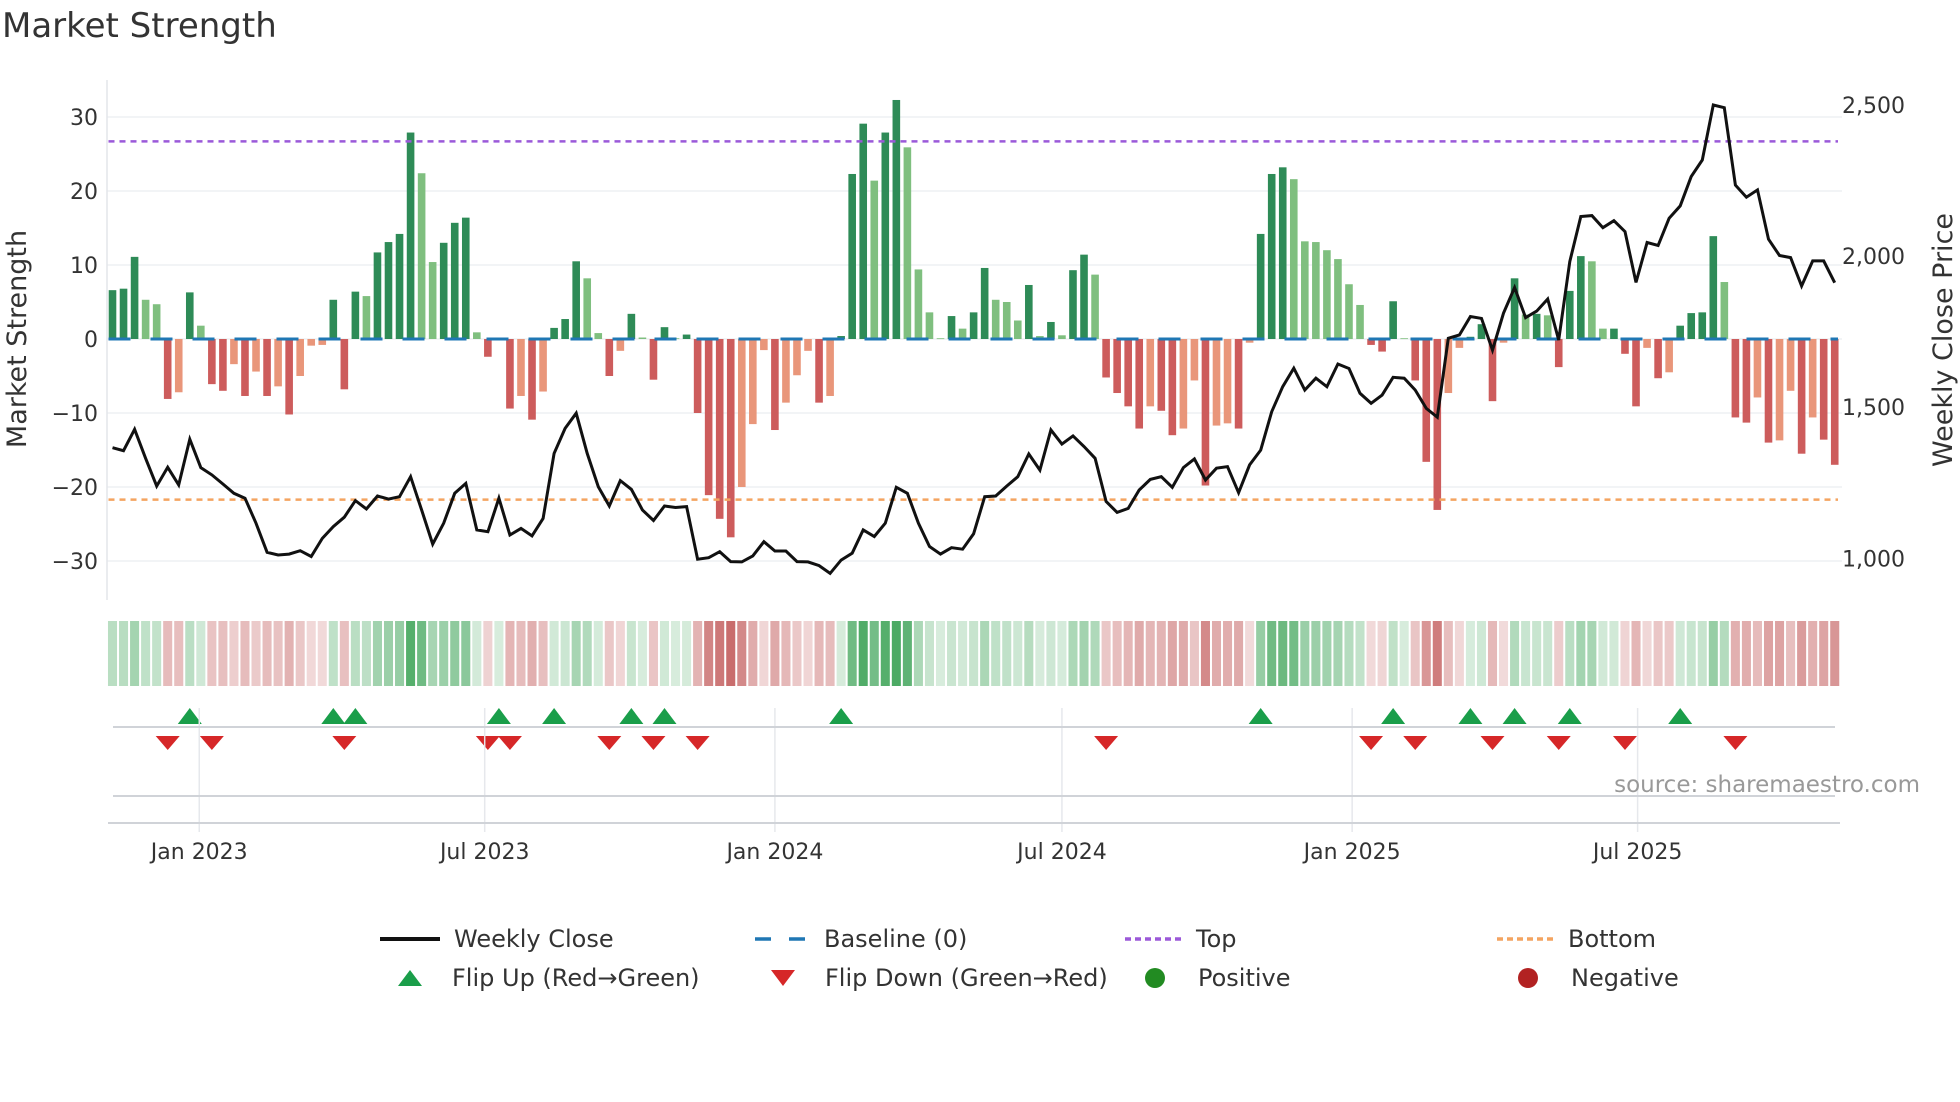 Image resolution: width=1960 pixels, height=1102 pixels. Describe the element at coordinates (1351, 852) in the screenshot. I see `x-tick-label: Jan 2025` at that location.